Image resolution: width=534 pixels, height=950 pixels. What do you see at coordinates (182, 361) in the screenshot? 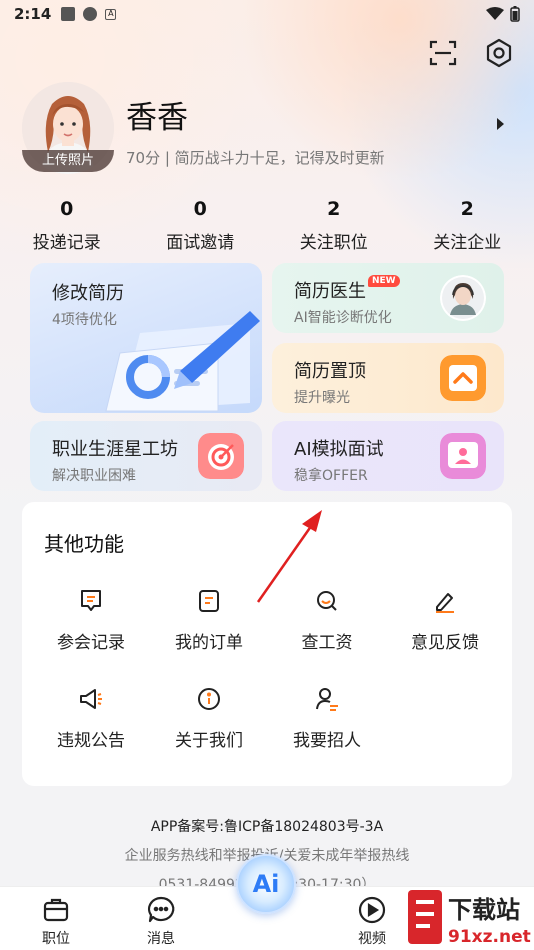
I see `resume-pen-illustration` at bounding box center [182, 361].